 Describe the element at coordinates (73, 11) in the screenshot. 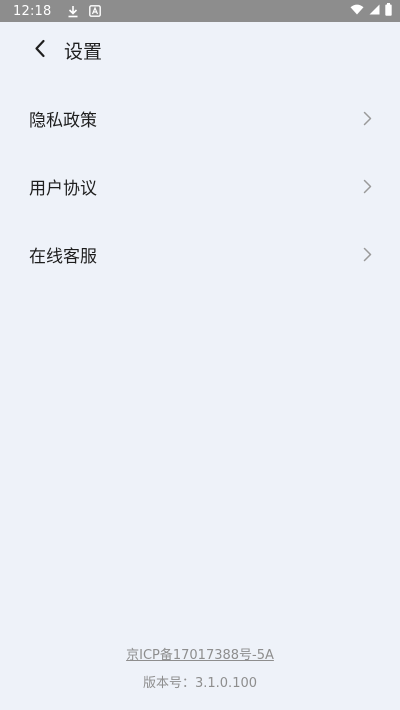

I see `download-icon` at that location.